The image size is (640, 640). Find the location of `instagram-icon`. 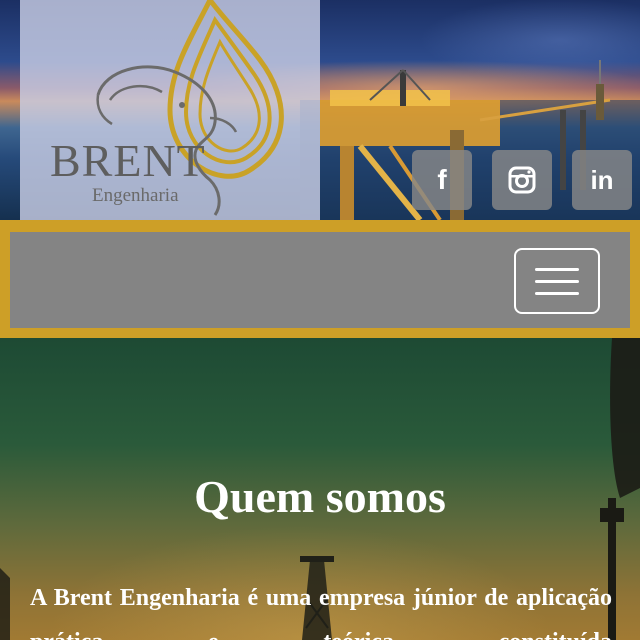

instagram-icon is located at coordinates (522, 180).